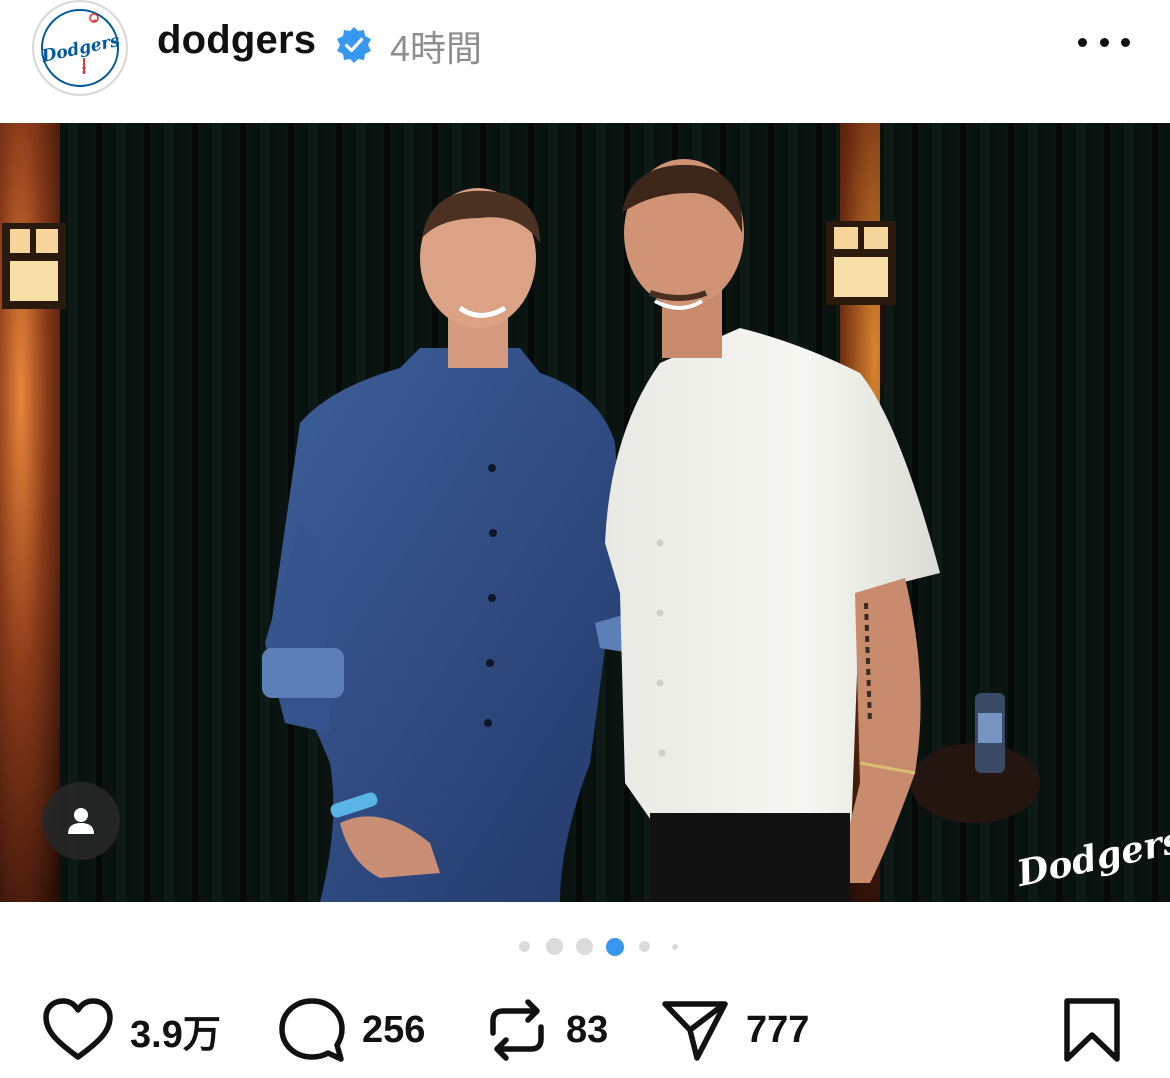 The height and width of the screenshot is (1078, 1170). Describe the element at coordinates (393, 1030) in the screenshot. I see `comment-count: 256` at that location.